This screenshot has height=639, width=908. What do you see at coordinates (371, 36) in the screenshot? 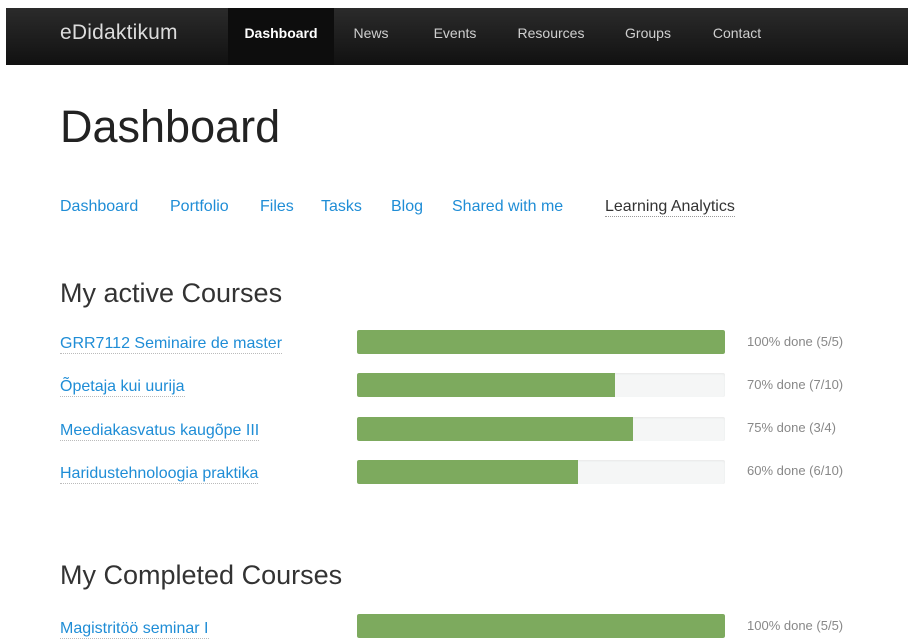
I see `nav-news: News` at bounding box center [371, 36].